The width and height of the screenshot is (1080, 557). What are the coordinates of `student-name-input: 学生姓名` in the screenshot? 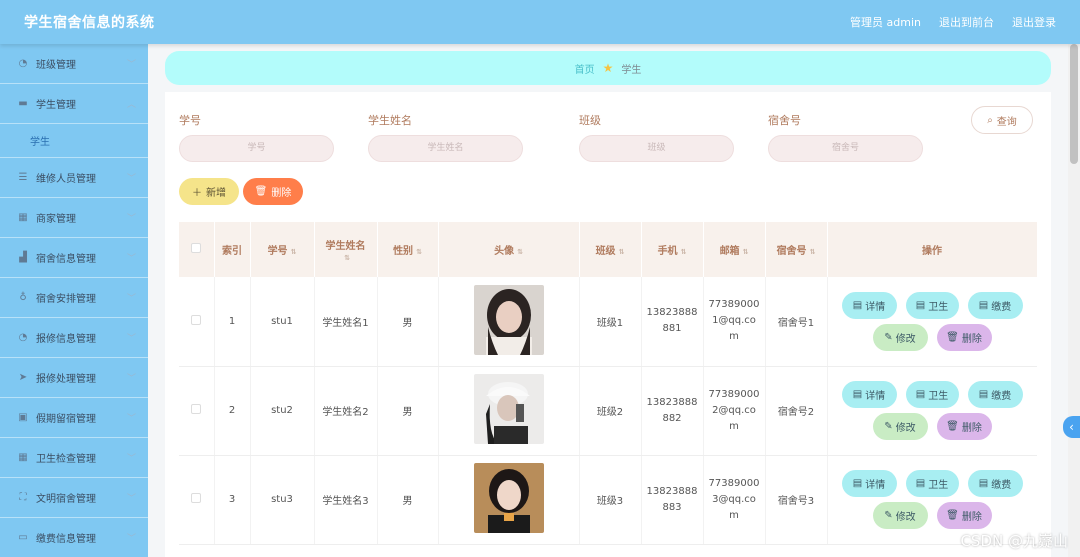 It's located at (445, 148).